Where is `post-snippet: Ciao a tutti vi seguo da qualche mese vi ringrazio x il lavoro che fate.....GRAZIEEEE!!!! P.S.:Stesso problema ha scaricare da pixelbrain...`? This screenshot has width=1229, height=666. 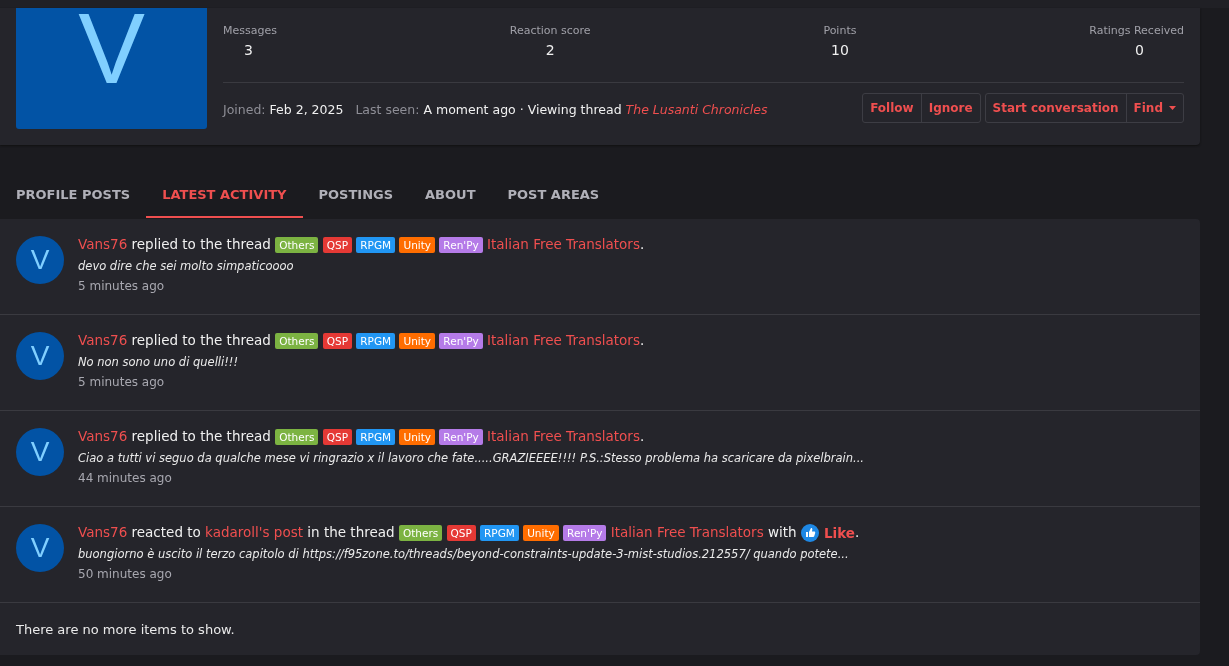 post-snippet: Ciao a tutti vi seguo da qualche mese vi ringrazio x il lavoro che fate.....GRAZIEEEE!!!! P.S.:Stesso problema ha scaricare da pixelbrain... is located at coordinates (471, 458).